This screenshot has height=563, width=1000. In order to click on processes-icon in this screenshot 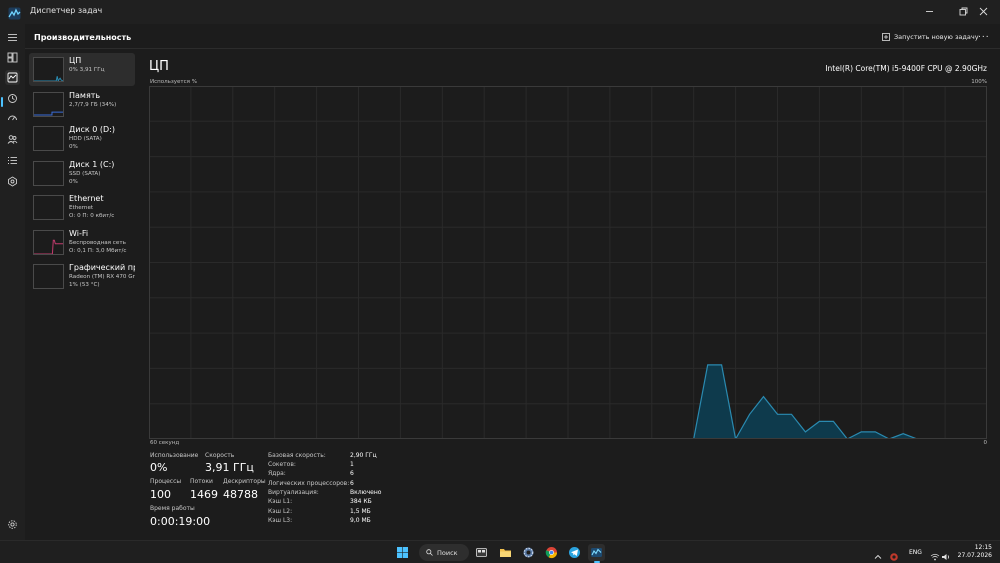, I will do `click(12, 57)`.